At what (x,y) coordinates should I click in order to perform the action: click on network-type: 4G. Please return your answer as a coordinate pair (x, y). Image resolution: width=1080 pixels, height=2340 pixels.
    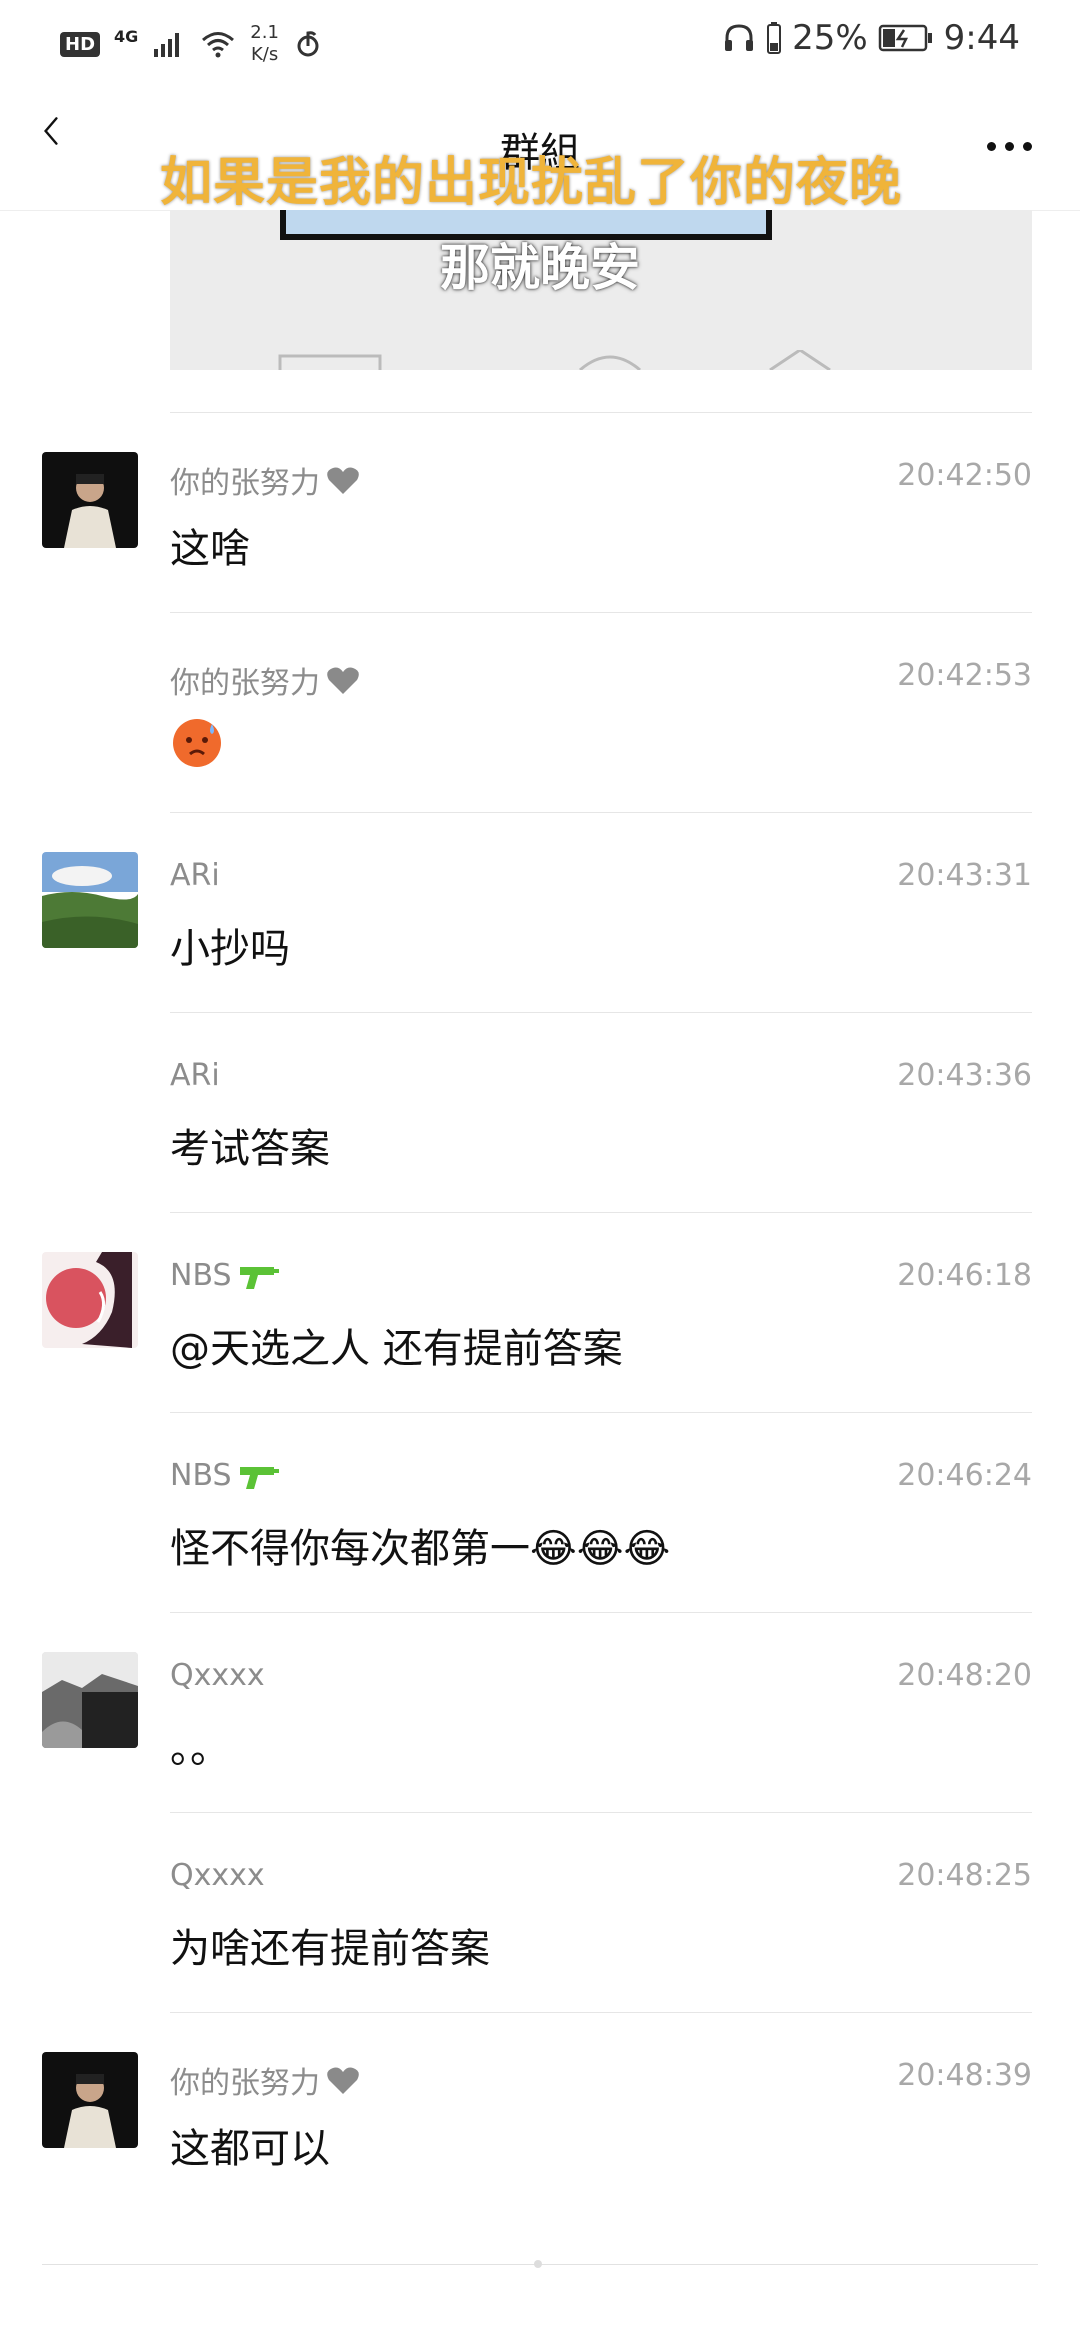
    Looking at the image, I should click on (126, 36).